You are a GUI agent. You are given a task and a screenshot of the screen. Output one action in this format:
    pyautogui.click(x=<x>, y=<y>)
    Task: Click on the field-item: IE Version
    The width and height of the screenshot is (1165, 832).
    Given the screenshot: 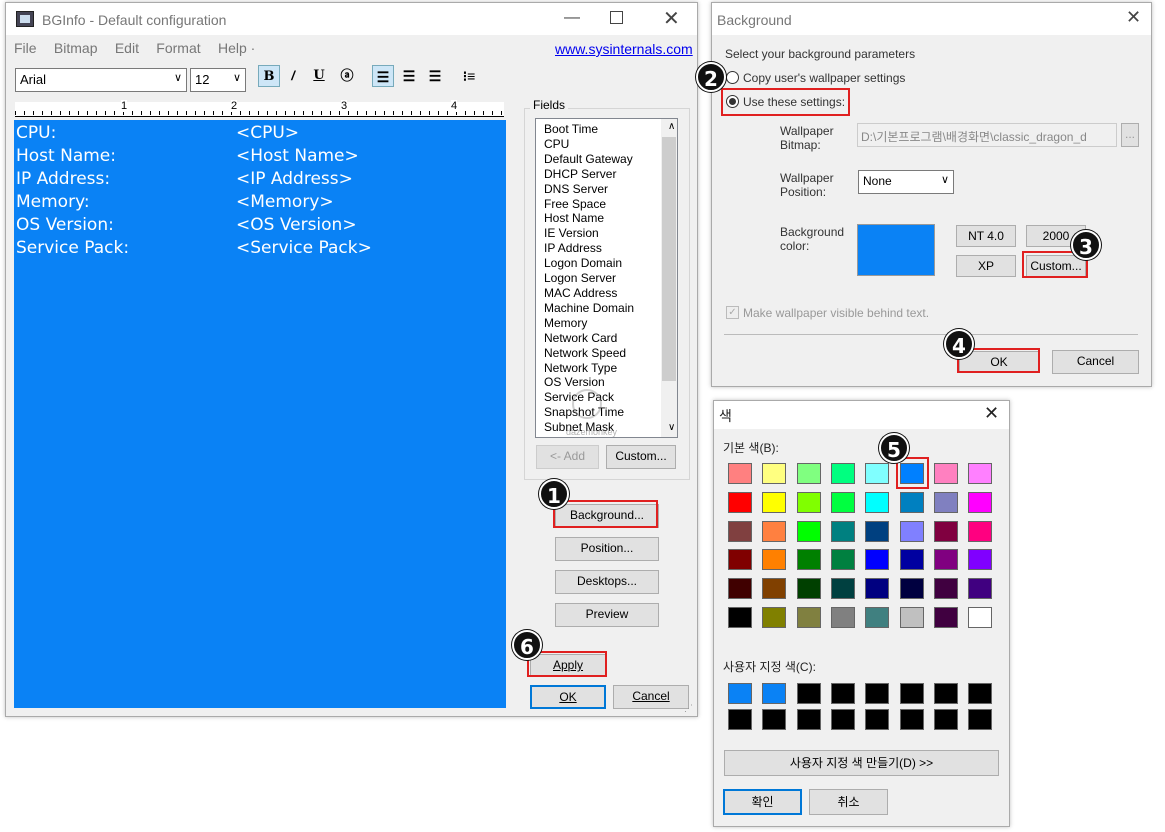 What is the action you would take?
    pyautogui.click(x=608, y=233)
    